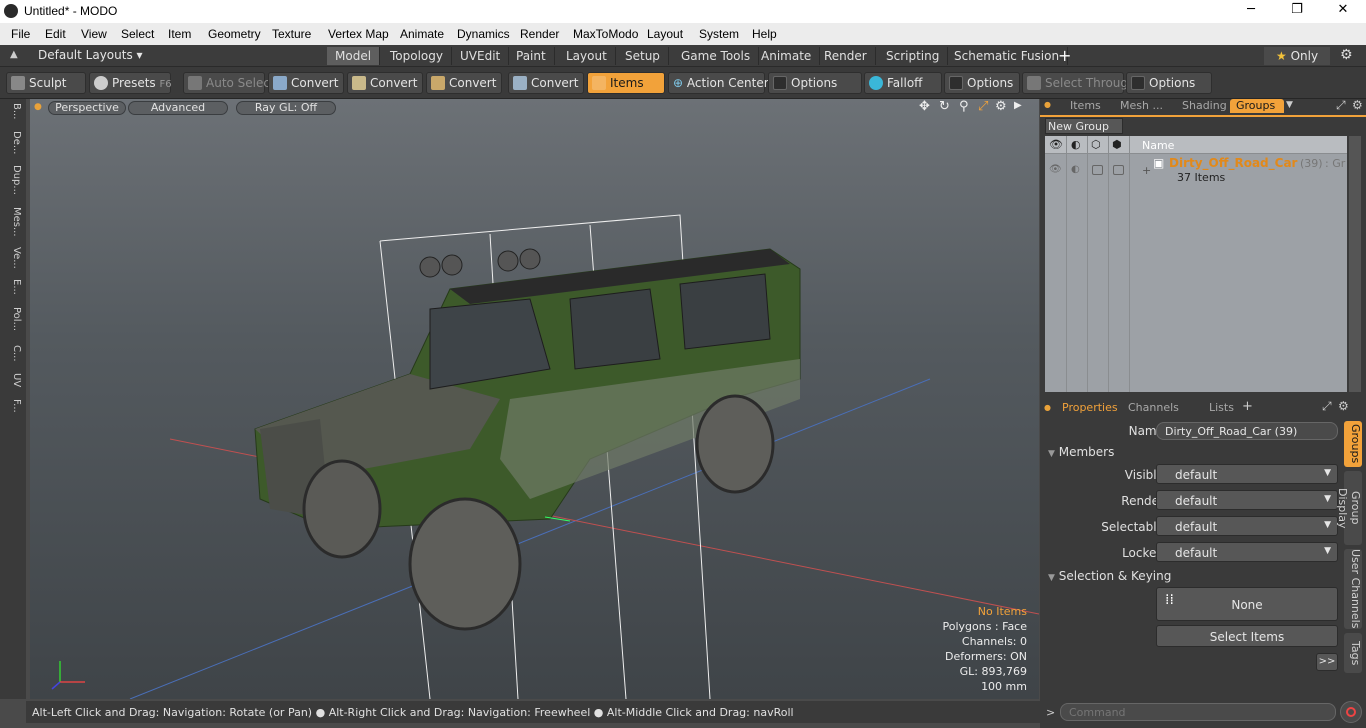 This screenshot has width=1366, height=728. What do you see at coordinates (1221, 408) in the screenshot?
I see `tab-lists: Lists` at bounding box center [1221, 408].